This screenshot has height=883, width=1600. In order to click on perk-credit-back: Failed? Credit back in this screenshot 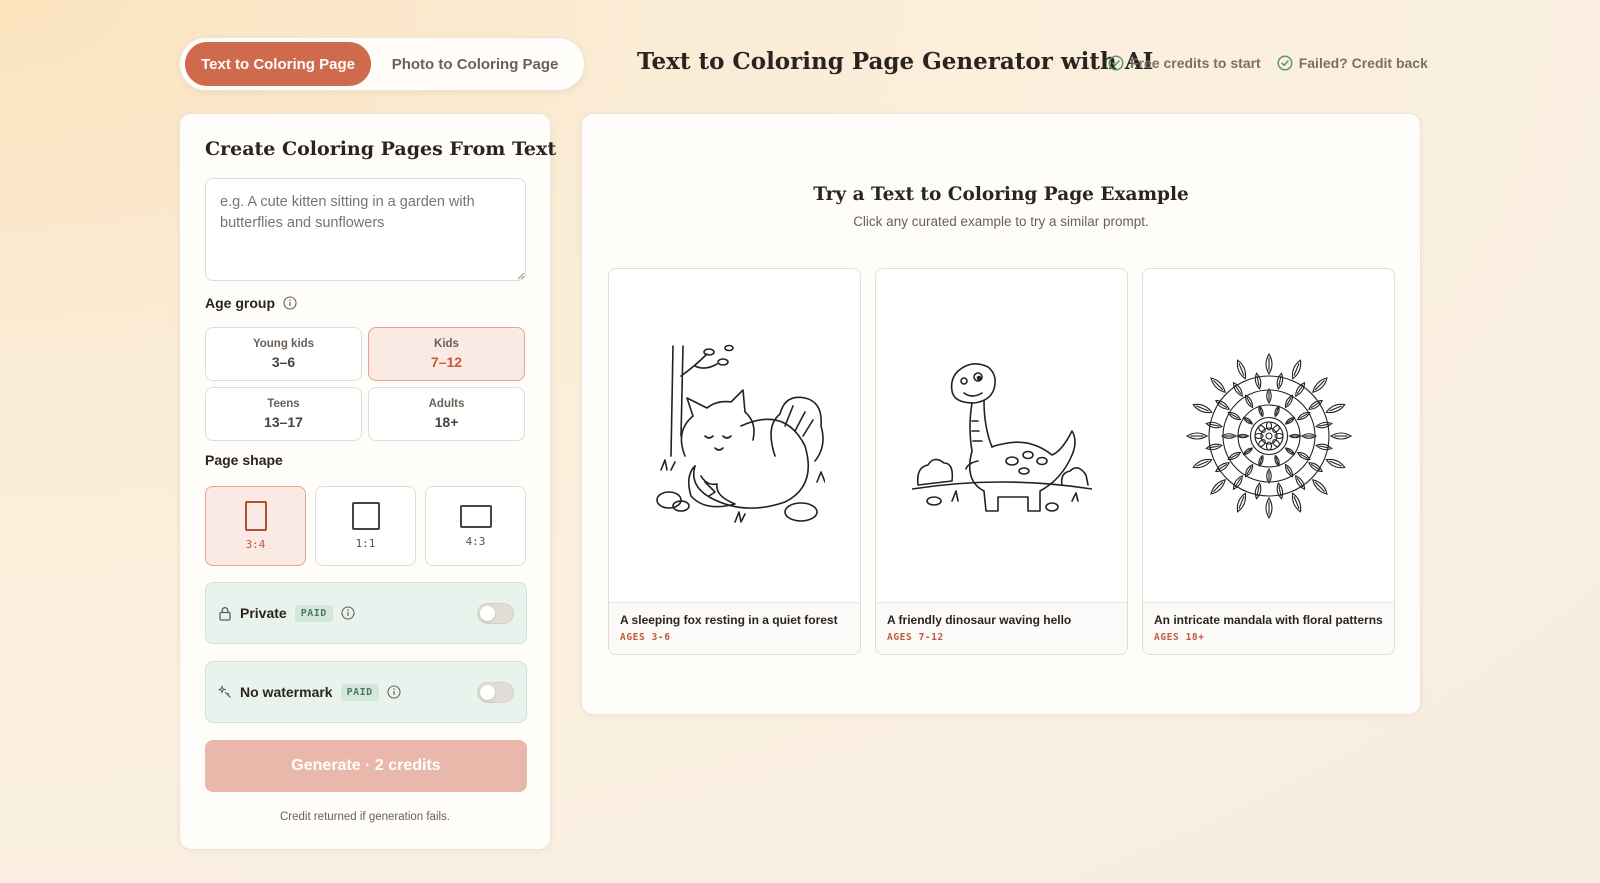, I will do `click(1352, 63)`.